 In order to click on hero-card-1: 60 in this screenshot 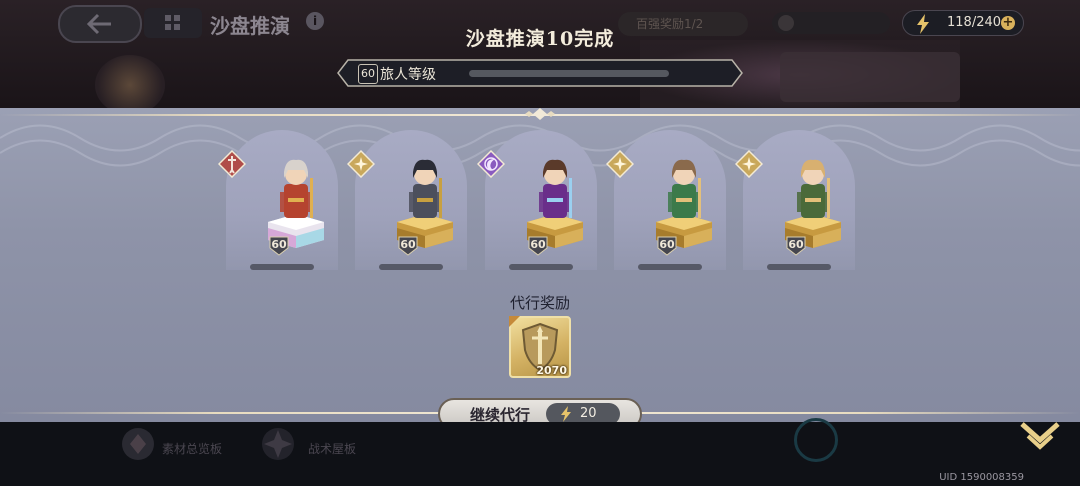, I will do `click(278, 200)`.